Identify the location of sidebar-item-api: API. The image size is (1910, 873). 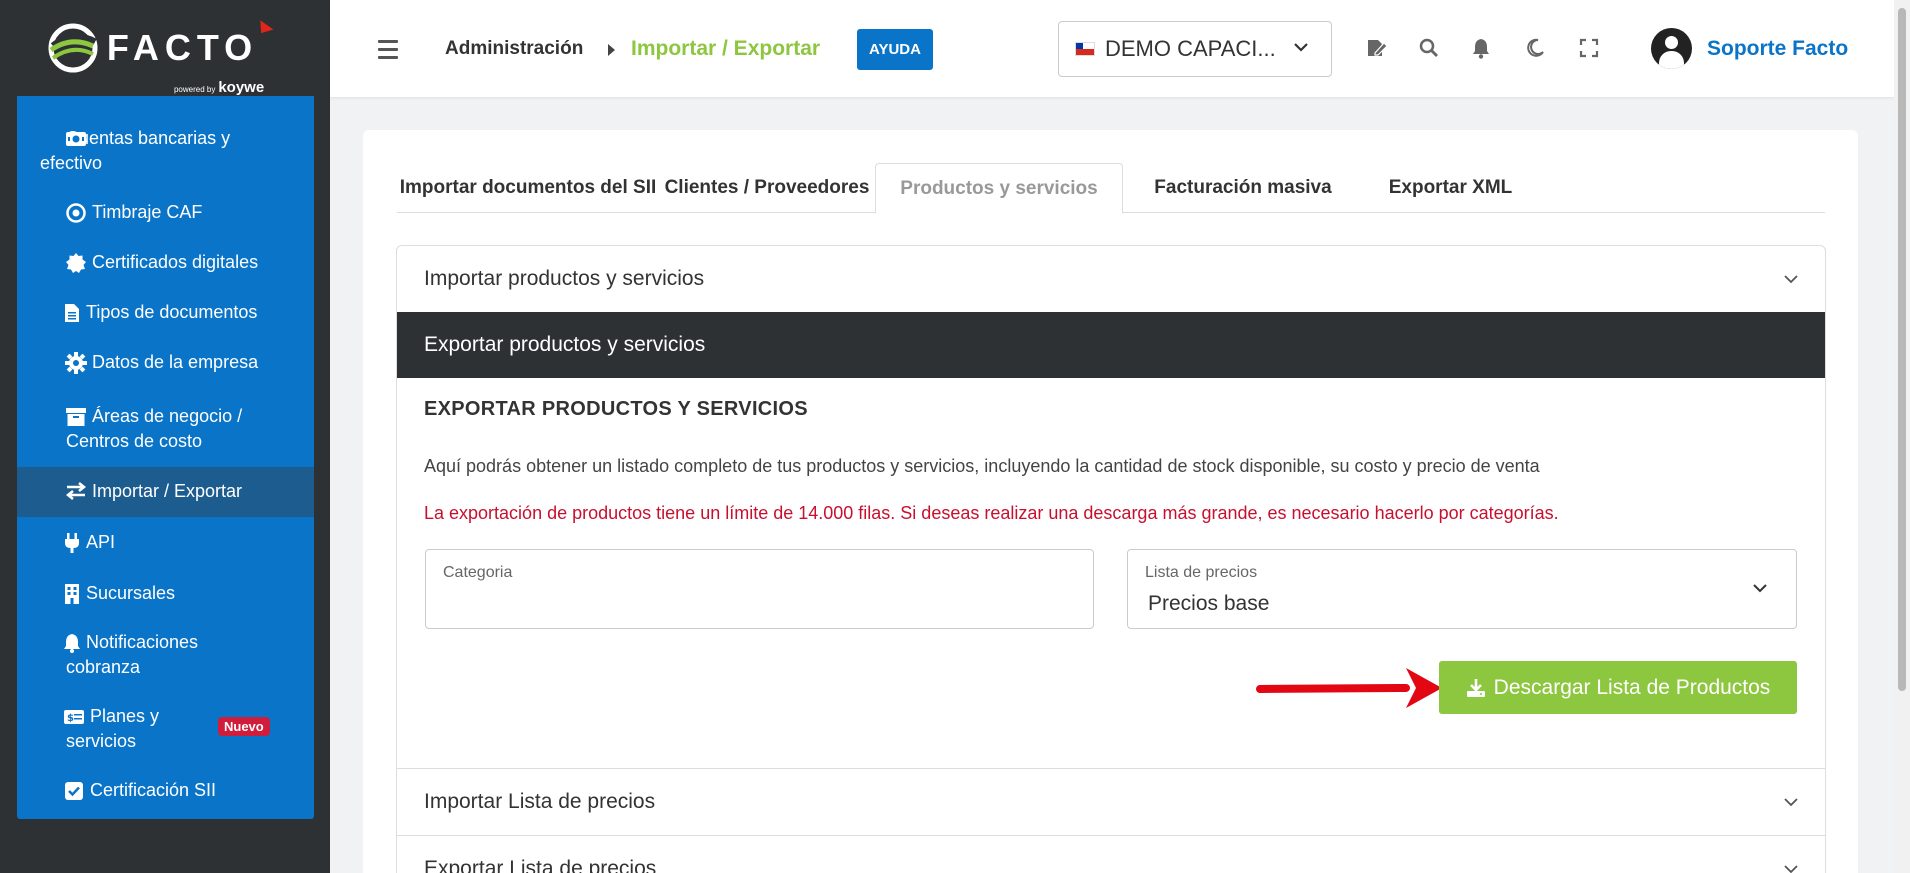
(165, 542).